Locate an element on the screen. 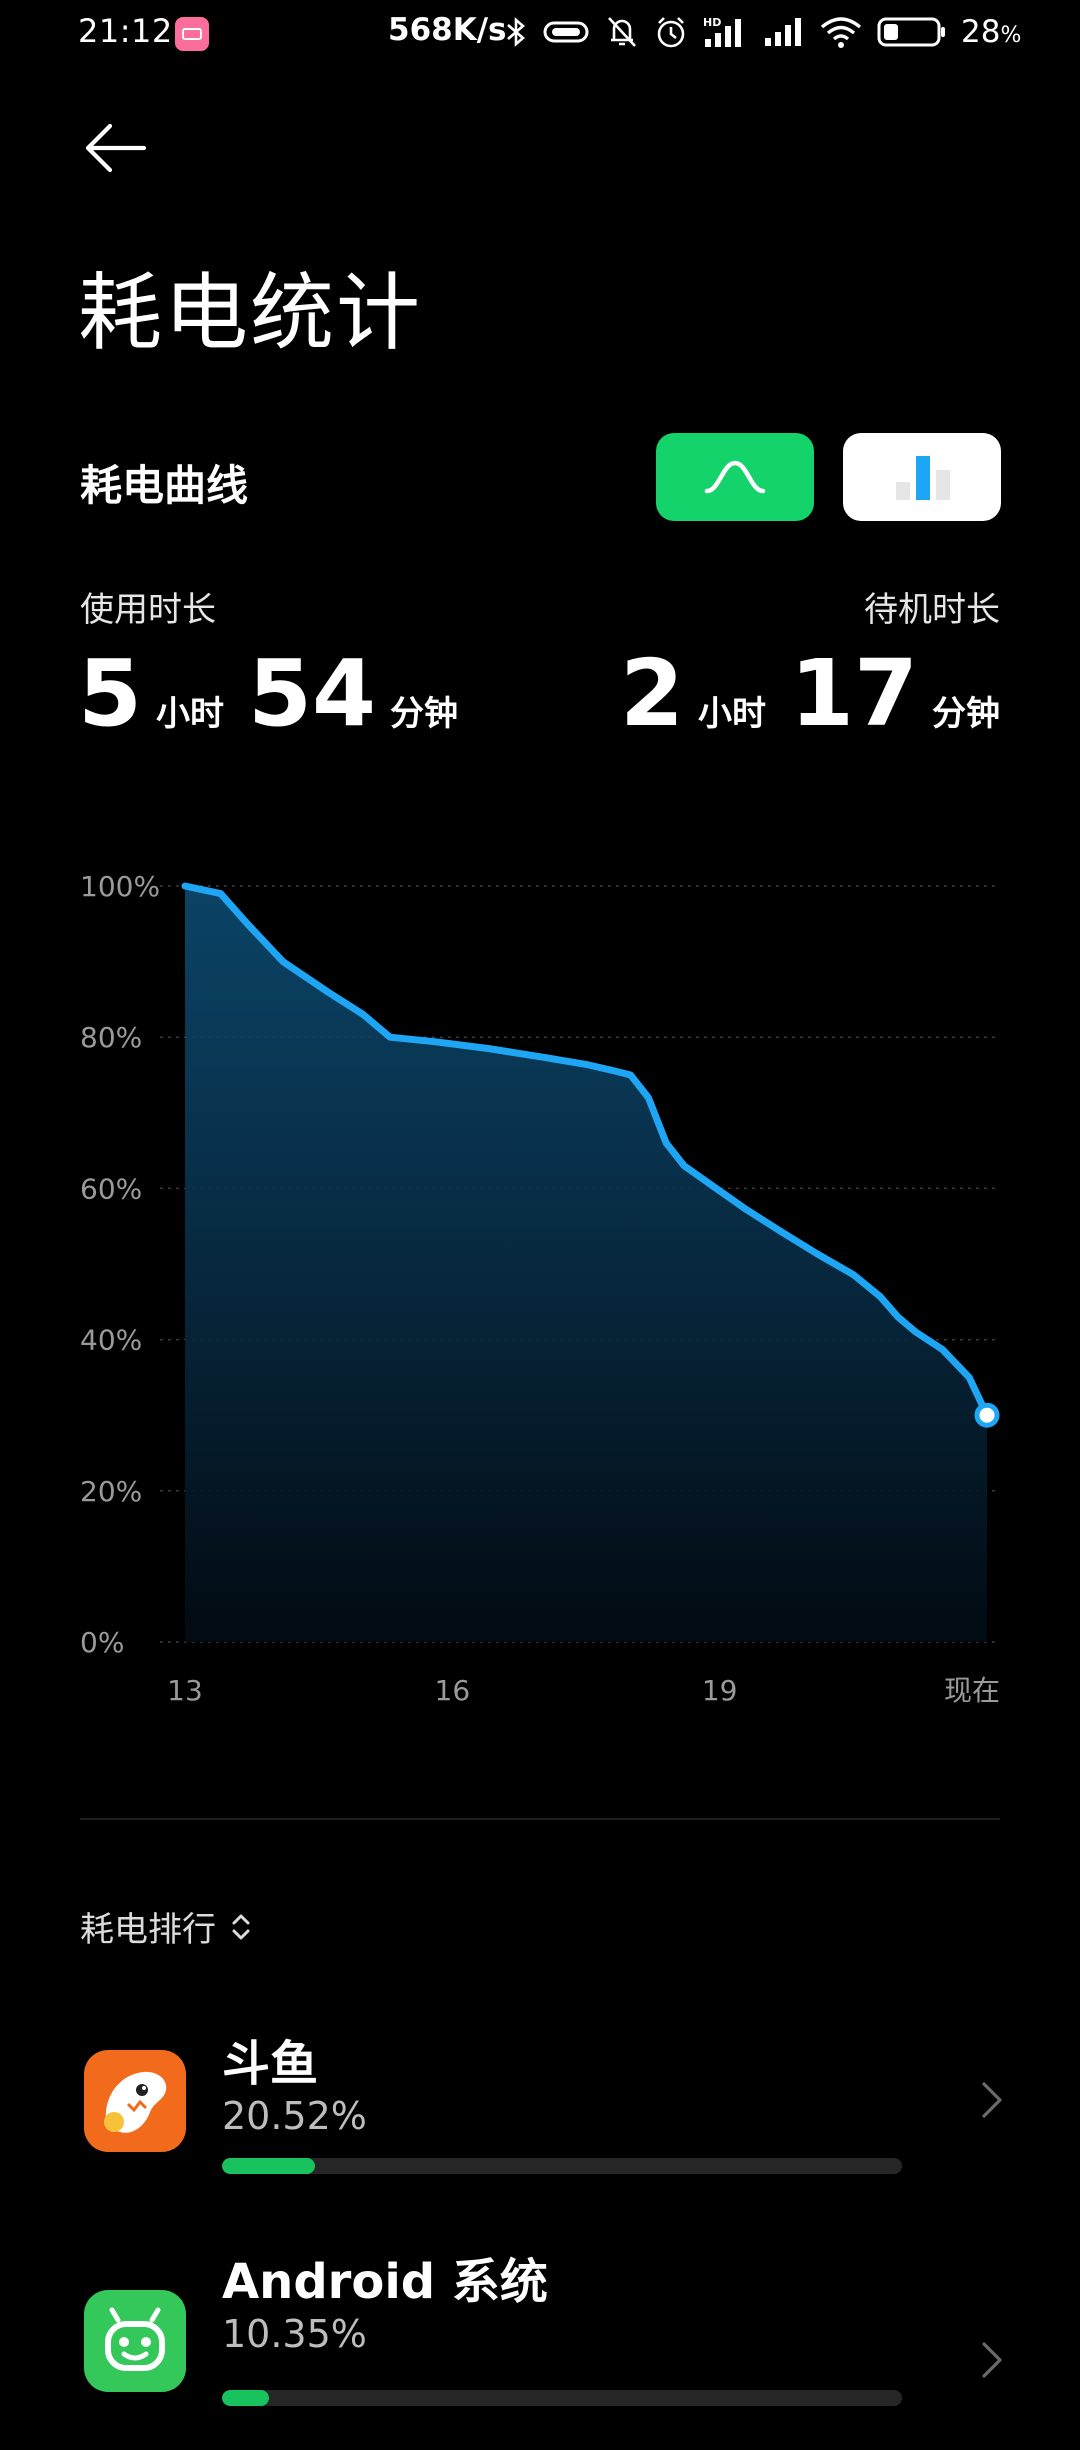  app-percent: 20.52% is located at coordinates (294, 2116).